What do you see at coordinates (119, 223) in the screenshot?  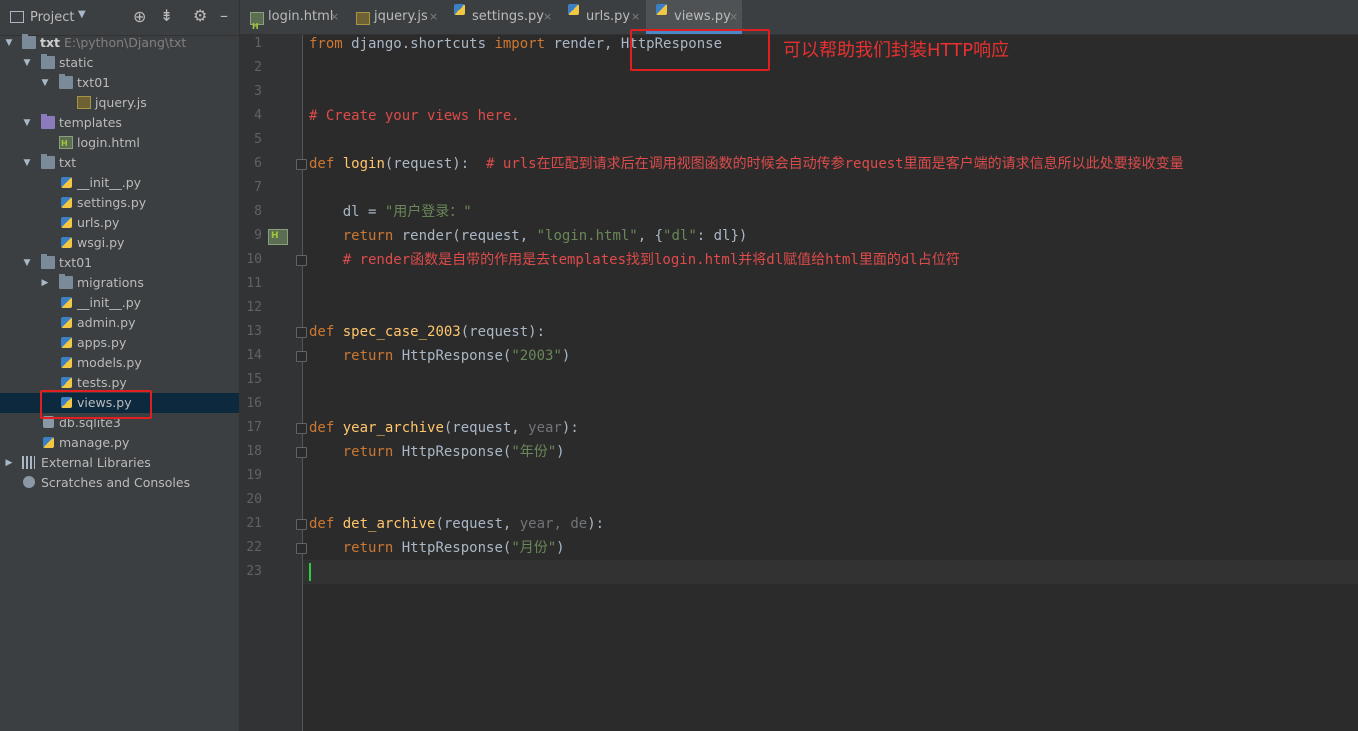 I see `tree-item-urls-py: urls.py` at bounding box center [119, 223].